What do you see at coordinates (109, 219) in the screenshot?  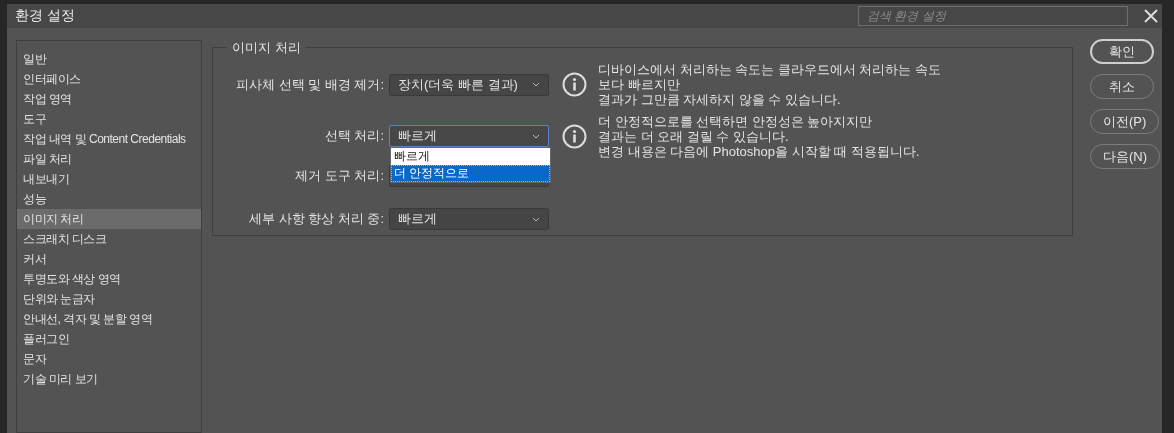 I see `sidebar-item: 이미지 처리` at bounding box center [109, 219].